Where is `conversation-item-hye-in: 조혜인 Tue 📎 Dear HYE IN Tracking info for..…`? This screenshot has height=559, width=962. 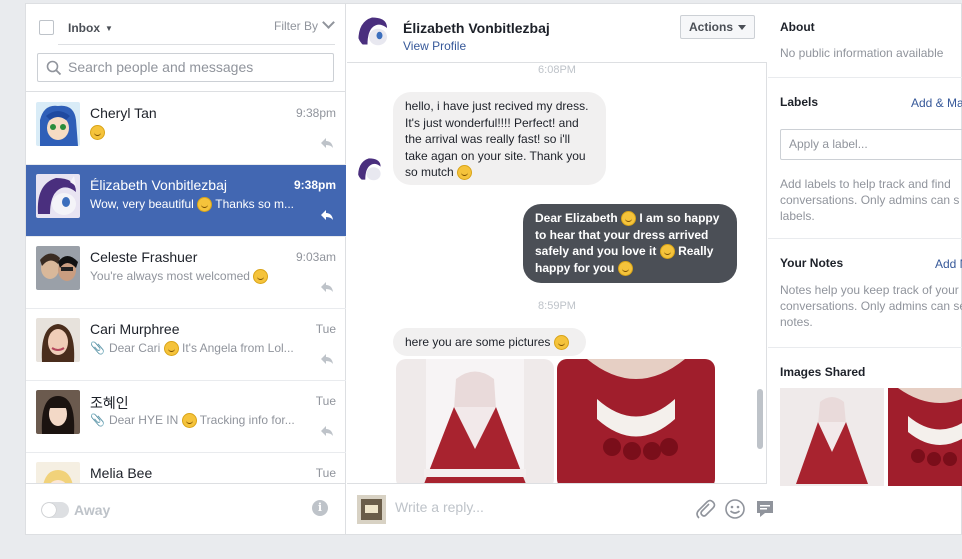 conversation-item-hye-in: 조혜인 Tue 📎 Dear HYE IN Tracking info for..… is located at coordinates (186, 417).